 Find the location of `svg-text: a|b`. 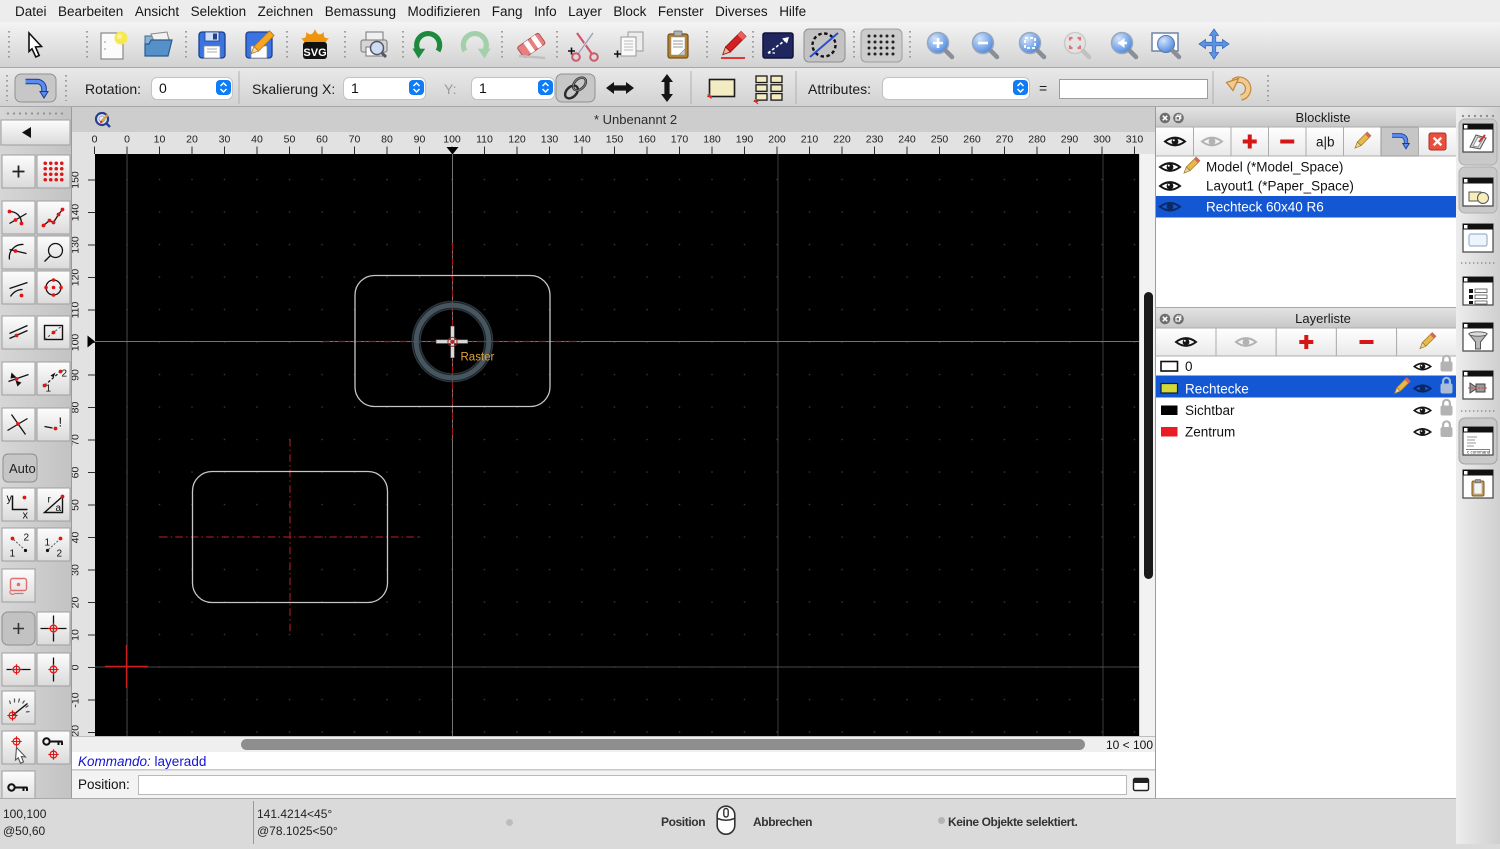

svg-text: a|b is located at coordinates (1325, 142).